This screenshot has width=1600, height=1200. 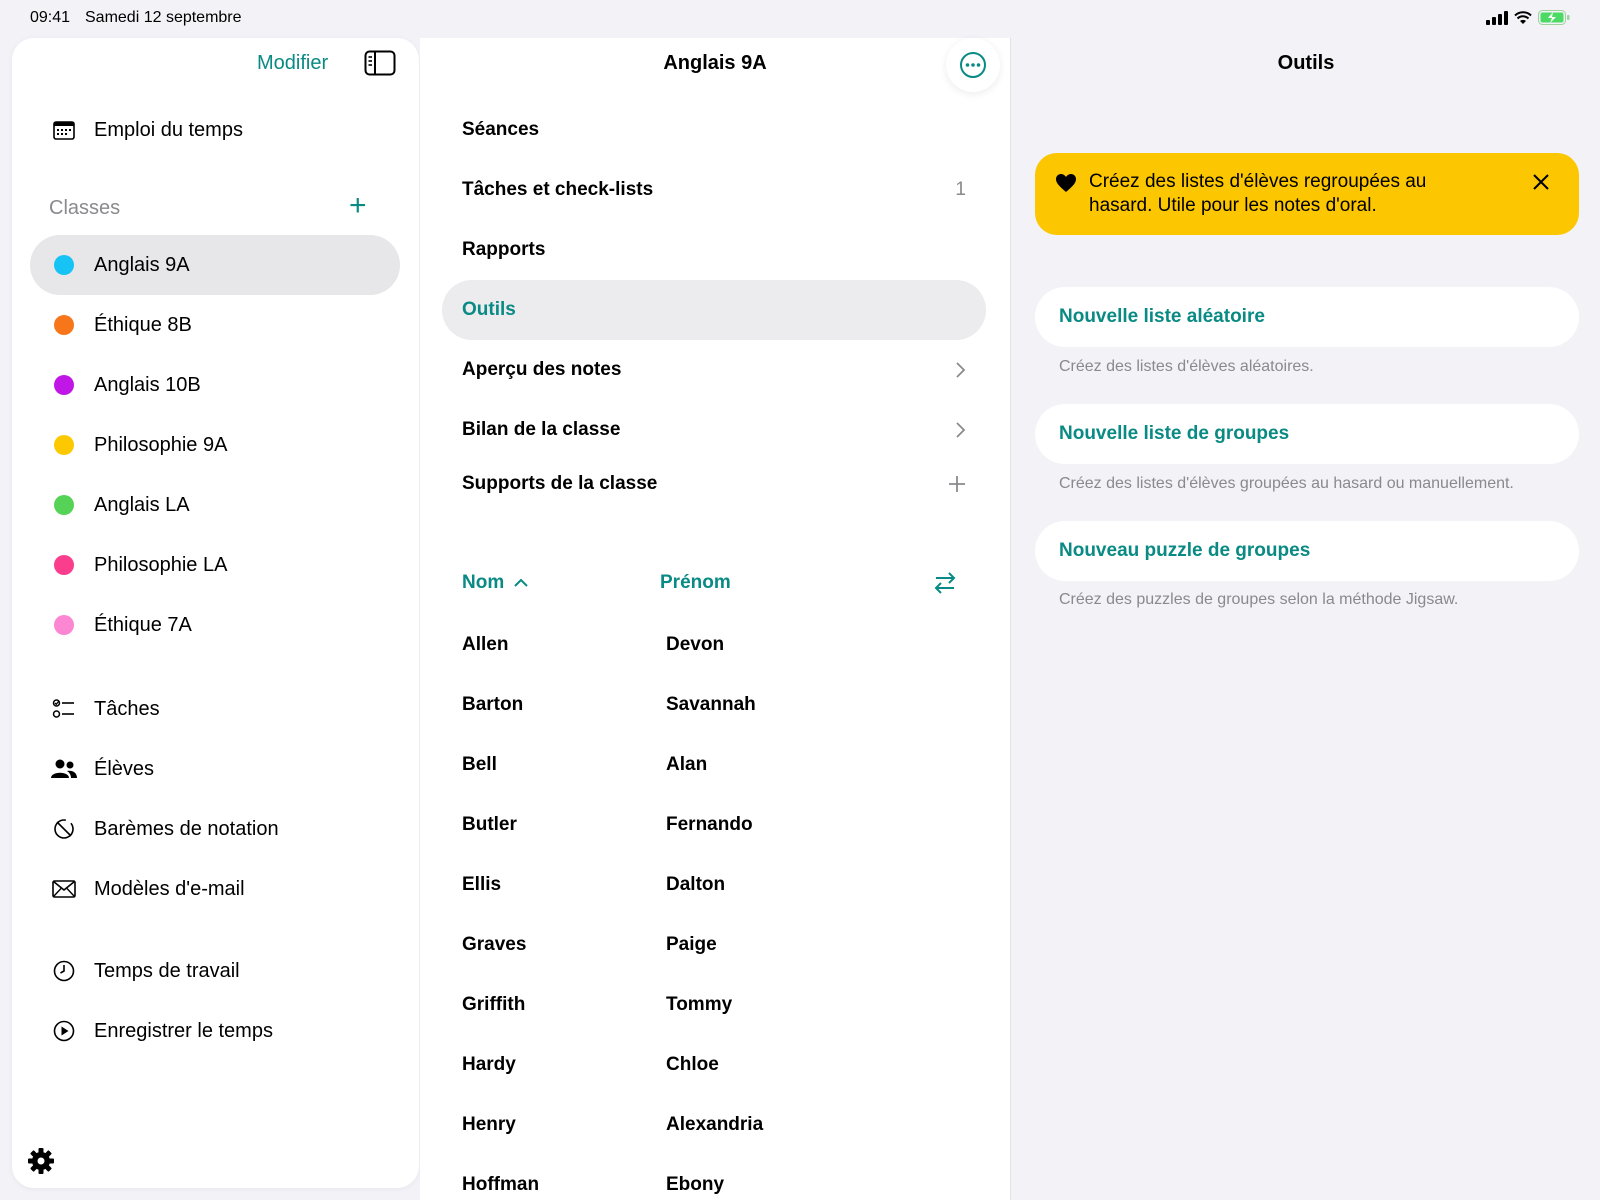 What do you see at coordinates (714, 484) in the screenshot?
I see `menu-item-class-materials: Supports de la classe` at bounding box center [714, 484].